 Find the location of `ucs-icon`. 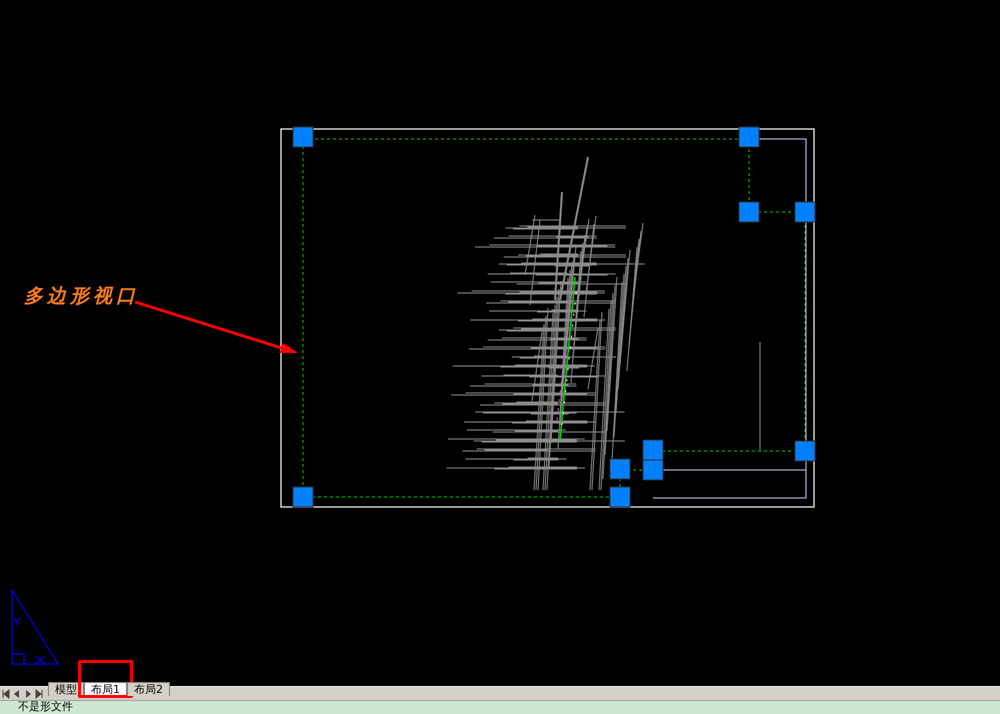

ucs-icon is located at coordinates (35, 627).